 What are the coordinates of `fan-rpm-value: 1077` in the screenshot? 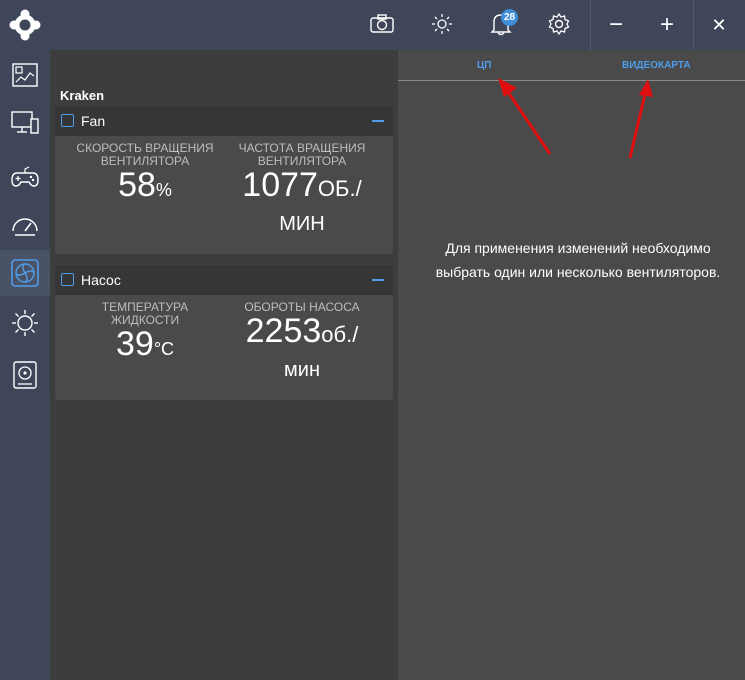 It's located at (280, 185).